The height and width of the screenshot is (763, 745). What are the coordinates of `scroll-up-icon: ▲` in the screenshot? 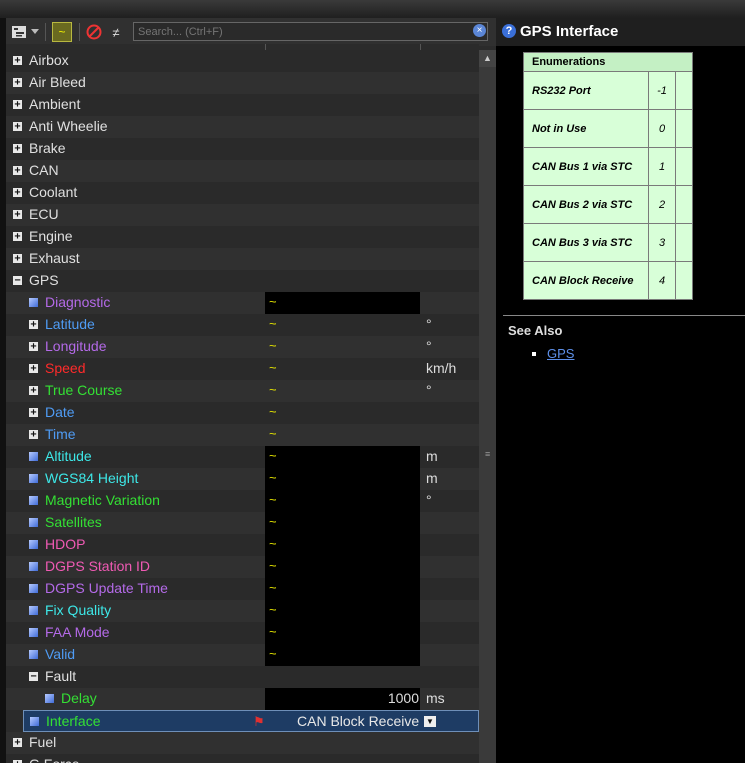 It's located at (487, 58).